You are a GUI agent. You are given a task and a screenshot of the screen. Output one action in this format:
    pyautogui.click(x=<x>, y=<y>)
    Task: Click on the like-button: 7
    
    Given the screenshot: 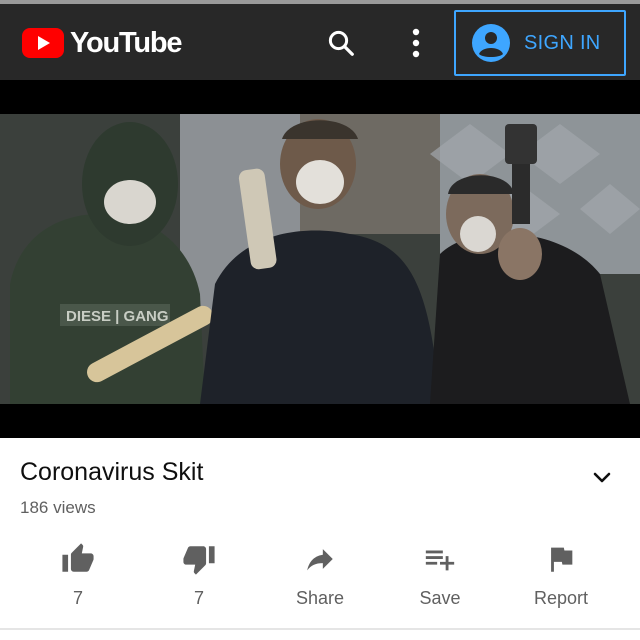 What is the action you would take?
    pyautogui.click(x=78, y=578)
    